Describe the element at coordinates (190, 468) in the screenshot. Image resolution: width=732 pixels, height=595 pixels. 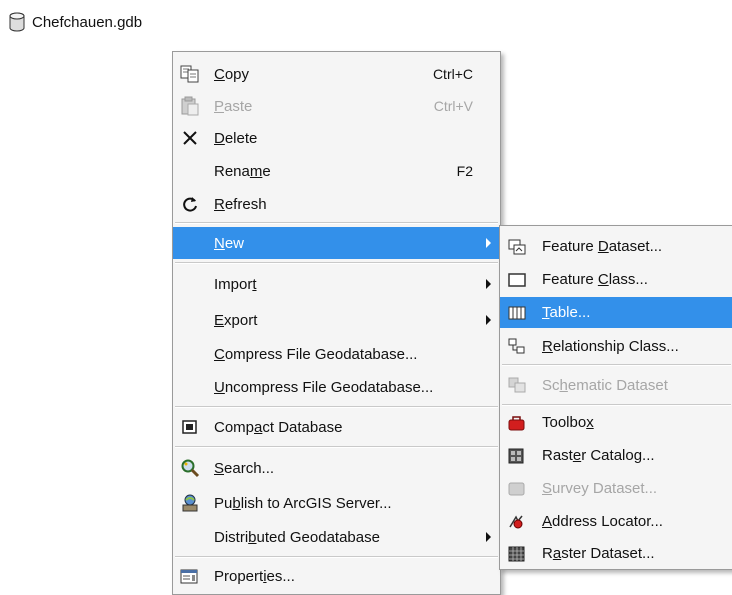
I see `search-icon` at that location.